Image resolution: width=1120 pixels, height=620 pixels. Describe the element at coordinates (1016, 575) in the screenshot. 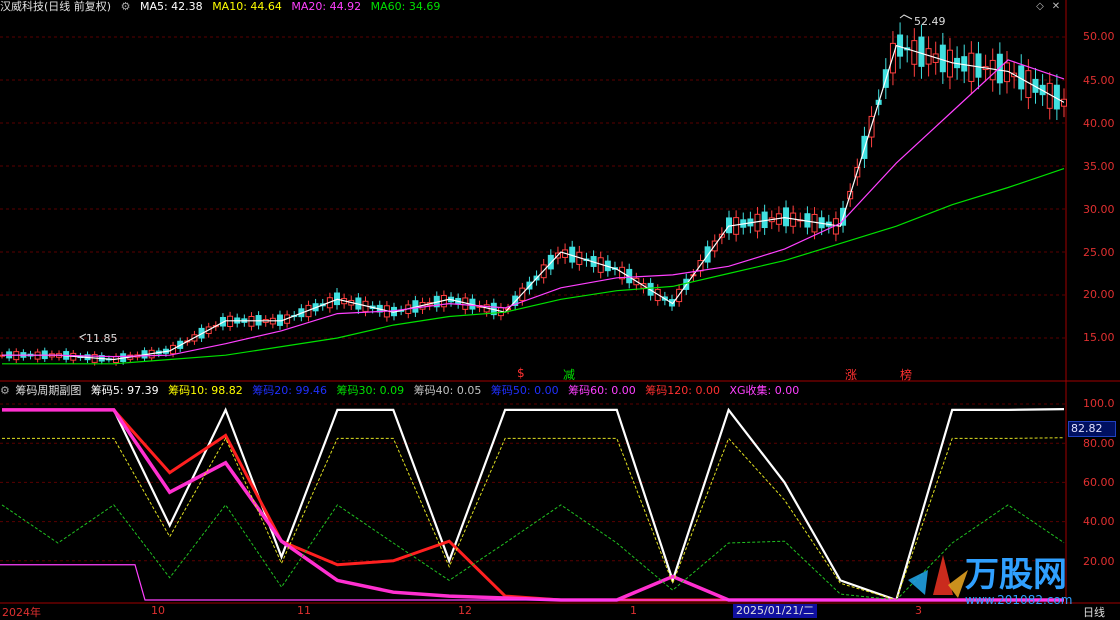

I see `svg-text: 万股网` at that location.